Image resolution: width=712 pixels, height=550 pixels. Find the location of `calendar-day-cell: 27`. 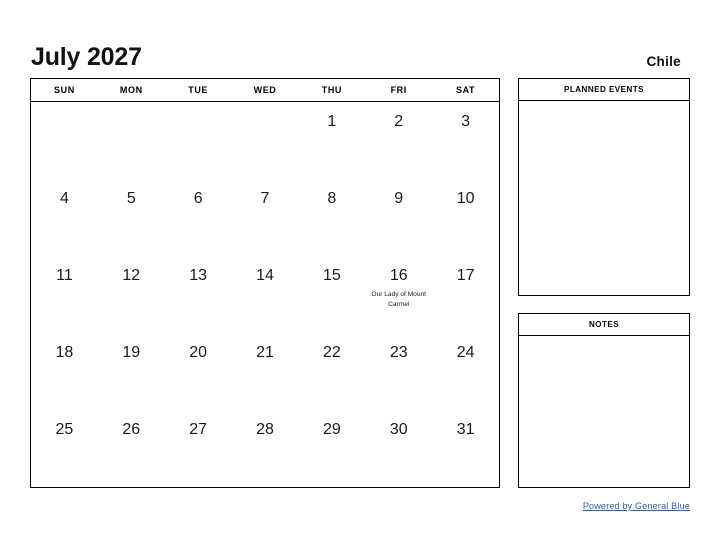

calendar-day-cell: 27 is located at coordinates (198, 448).